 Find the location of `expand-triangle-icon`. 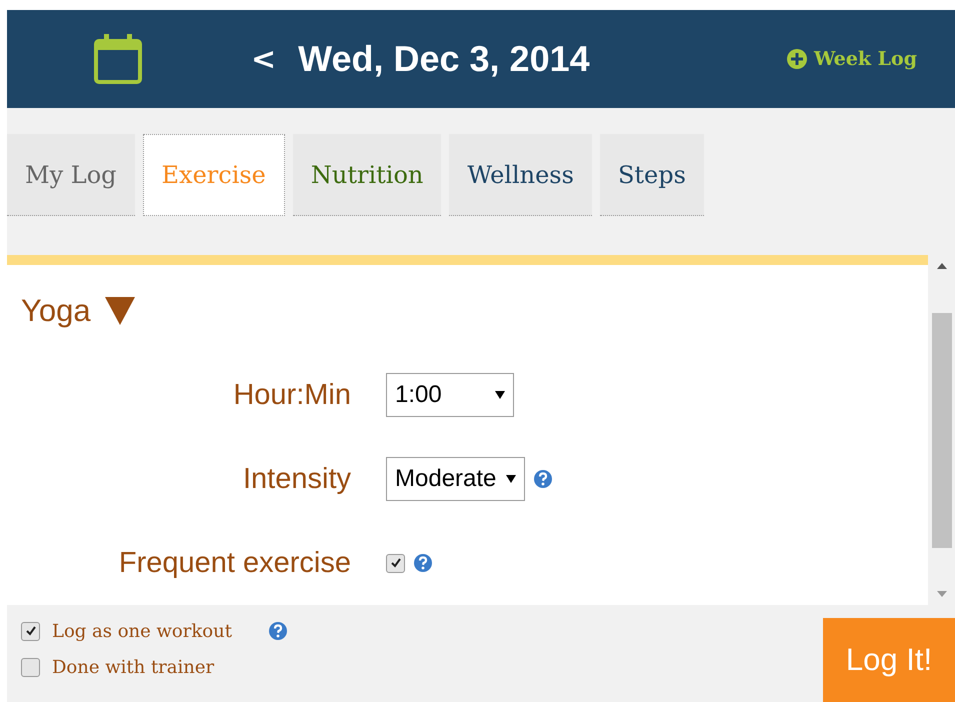

expand-triangle-icon is located at coordinates (119, 311).